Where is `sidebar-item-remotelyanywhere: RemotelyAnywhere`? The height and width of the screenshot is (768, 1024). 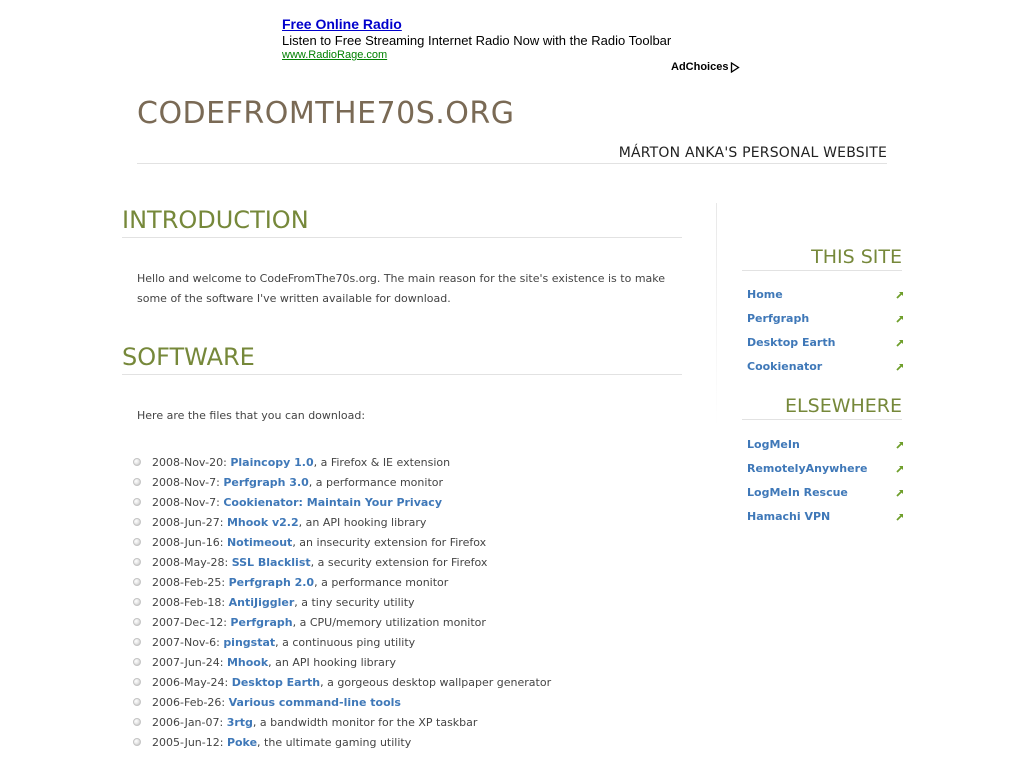
sidebar-item-remotelyanywhere: RemotelyAnywhere is located at coordinates (824, 469).